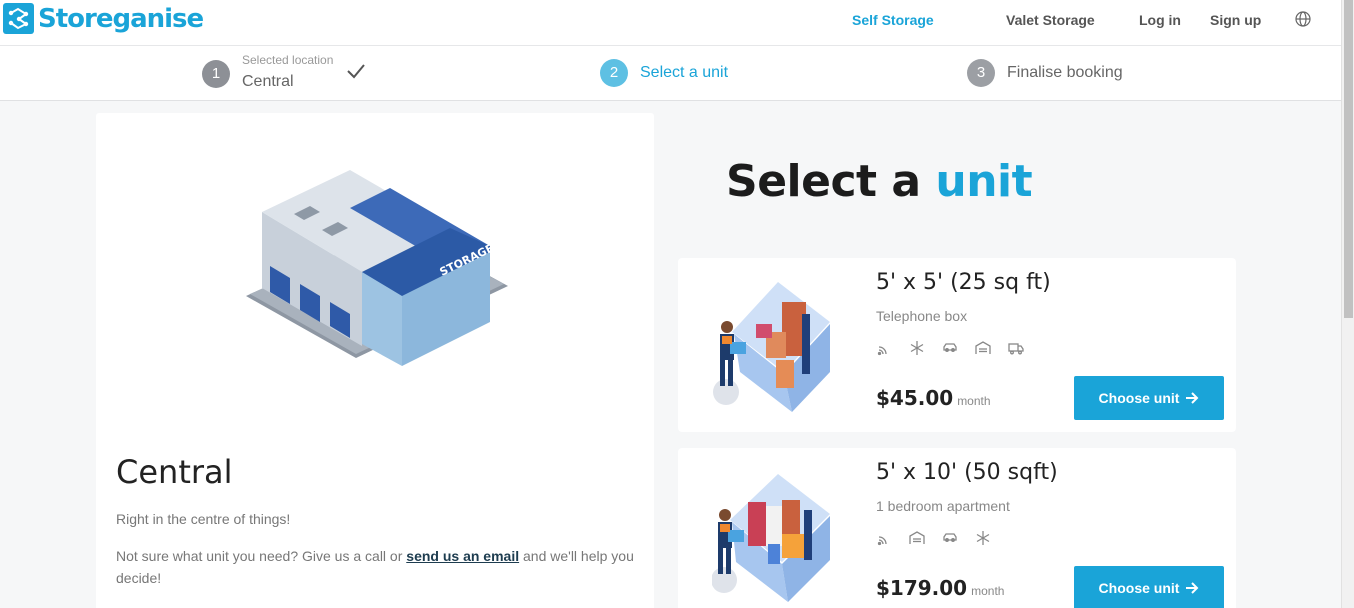 The width and height of the screenshot is (1354, 608). What do you see at coordinates (1348, 159) in the screenshot?
I see `scrollbar-thumb` at bounding box center [1348, 159].